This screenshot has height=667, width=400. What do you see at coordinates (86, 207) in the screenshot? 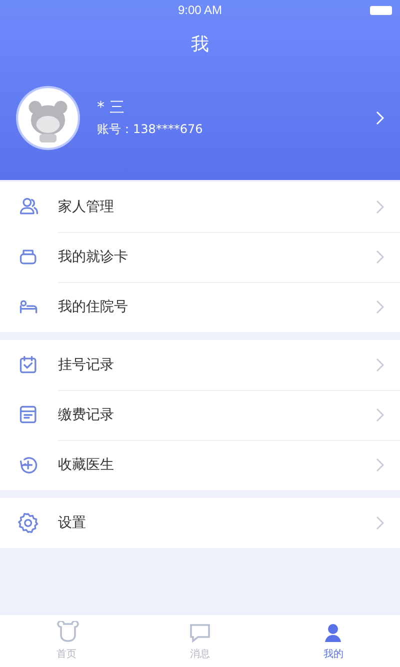
I see `menu-label: 家人管理` at bounding box center [86, 207].